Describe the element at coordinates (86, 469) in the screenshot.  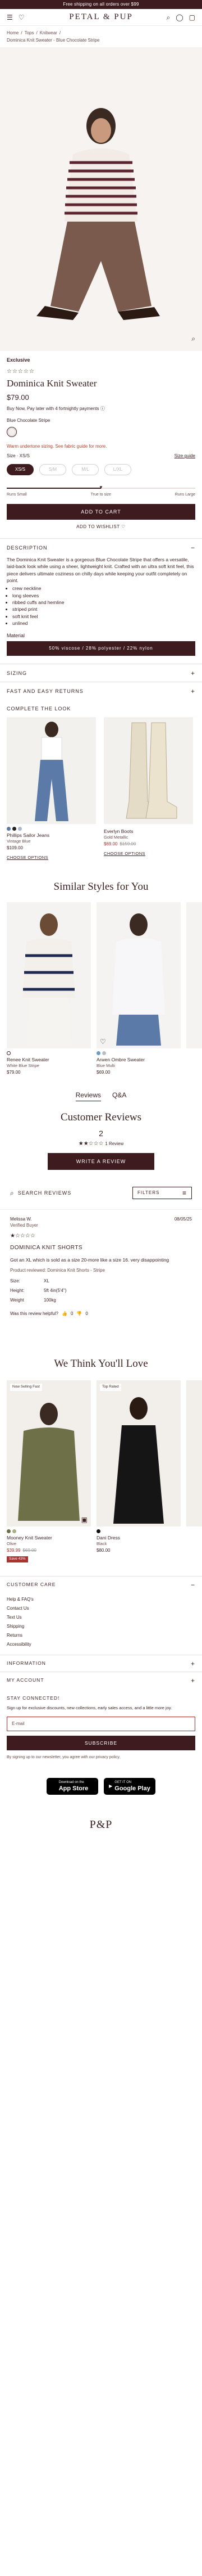
I see `size-option: M/L` at that location.